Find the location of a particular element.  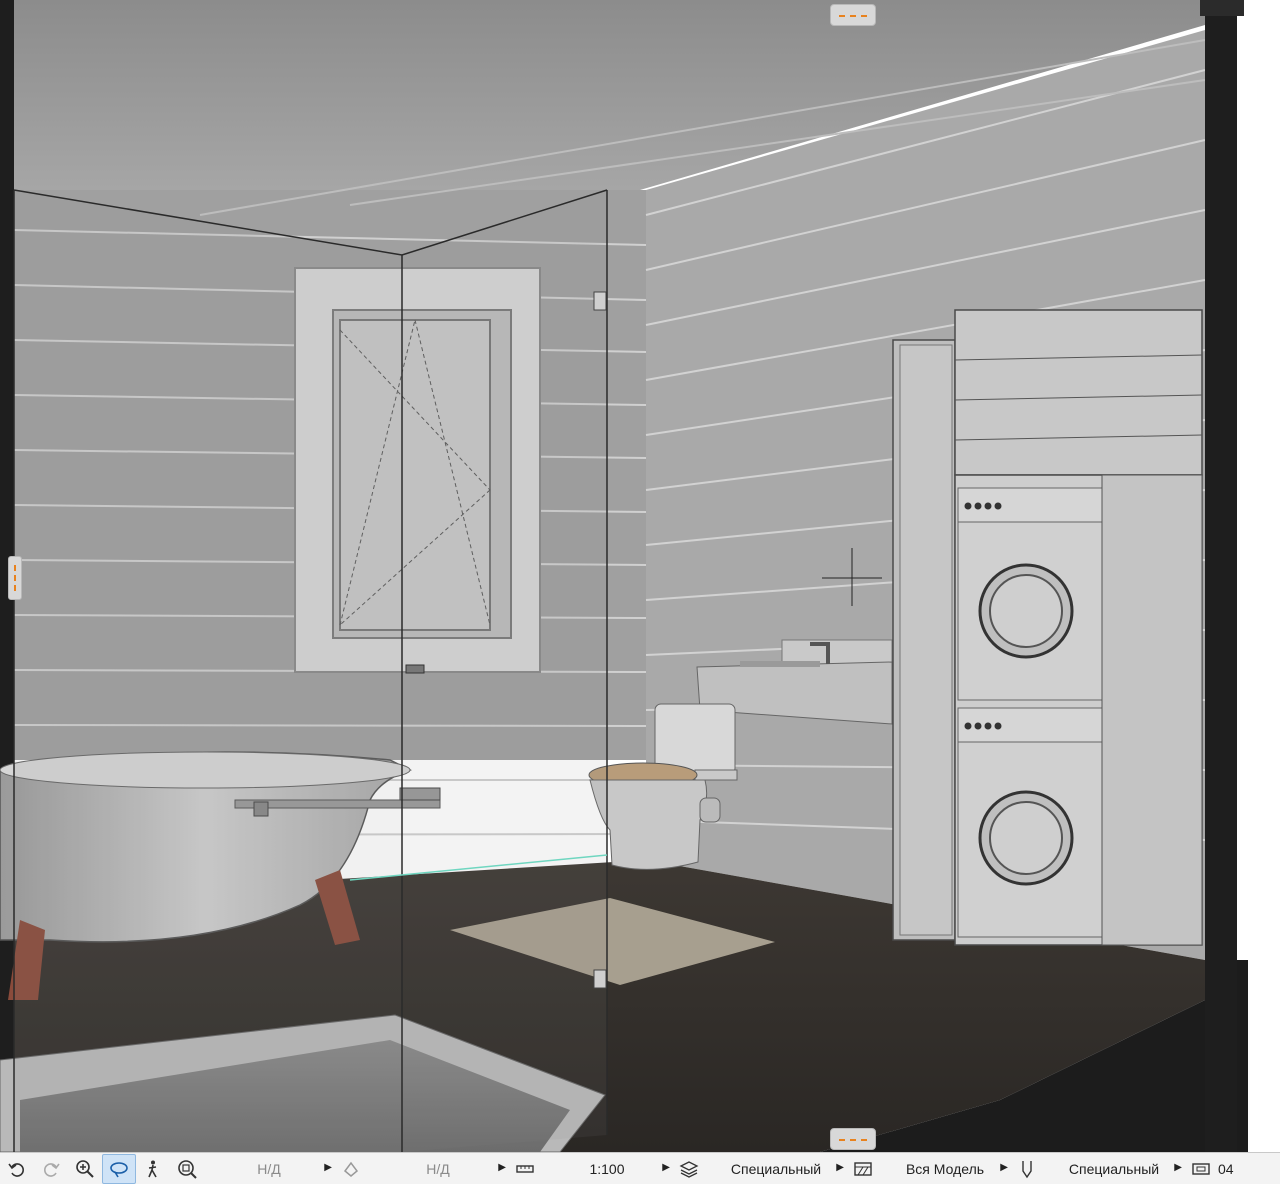

last-field: 04 is located at coordinates (1227, 1169).